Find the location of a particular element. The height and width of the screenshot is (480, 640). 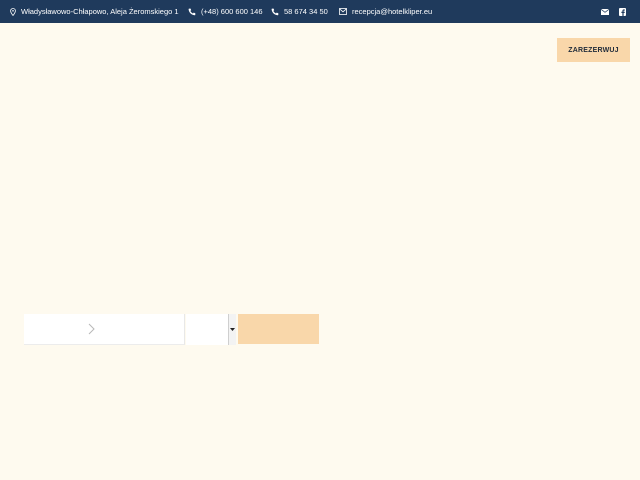

dropdown-arrow is located at coordinates (232, 329).